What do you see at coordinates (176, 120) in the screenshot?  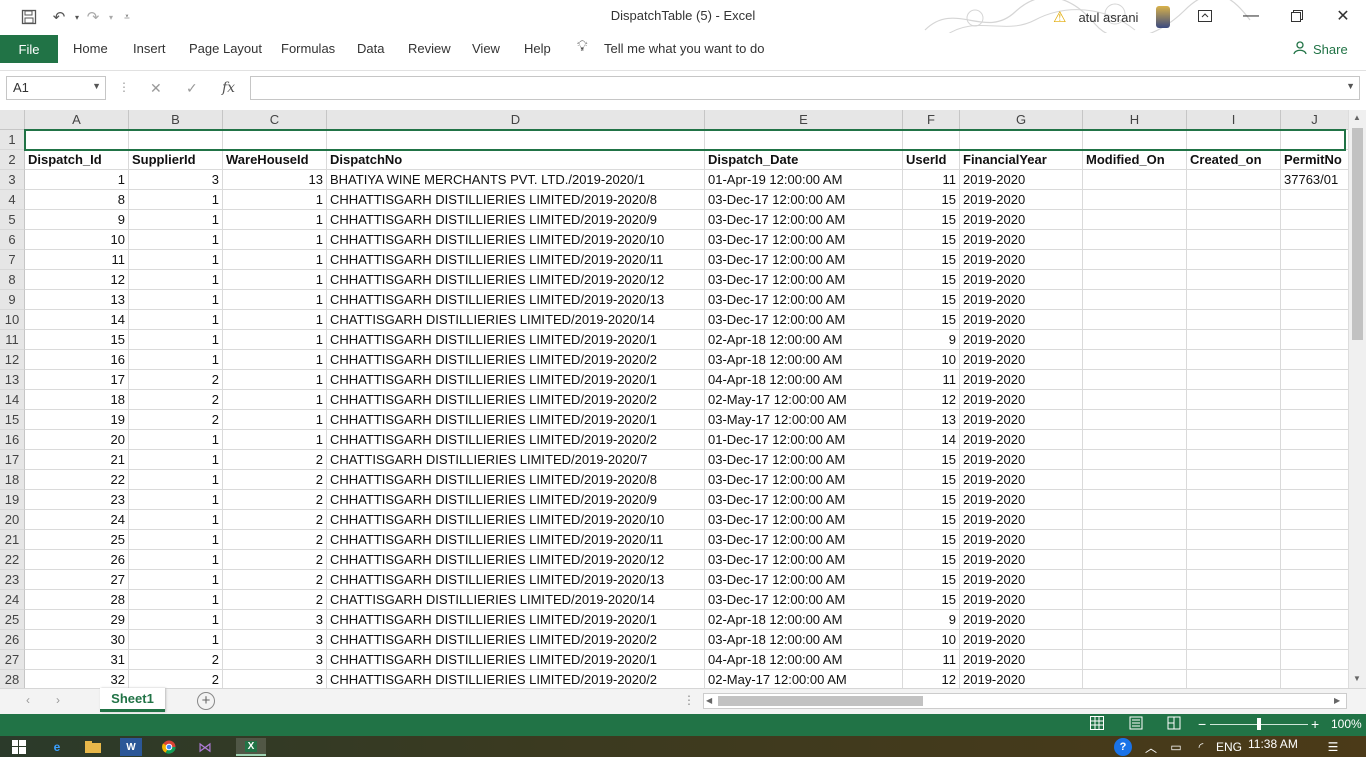 I see `column-header-b: B` at bounding box center [176, 120].